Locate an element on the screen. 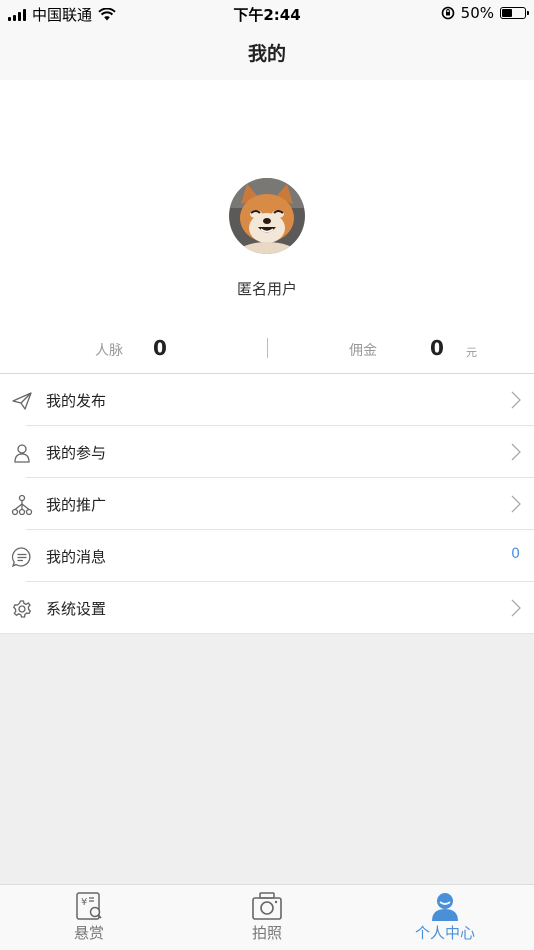  reward-icon: ¥ is located at coordinates (89, 906).